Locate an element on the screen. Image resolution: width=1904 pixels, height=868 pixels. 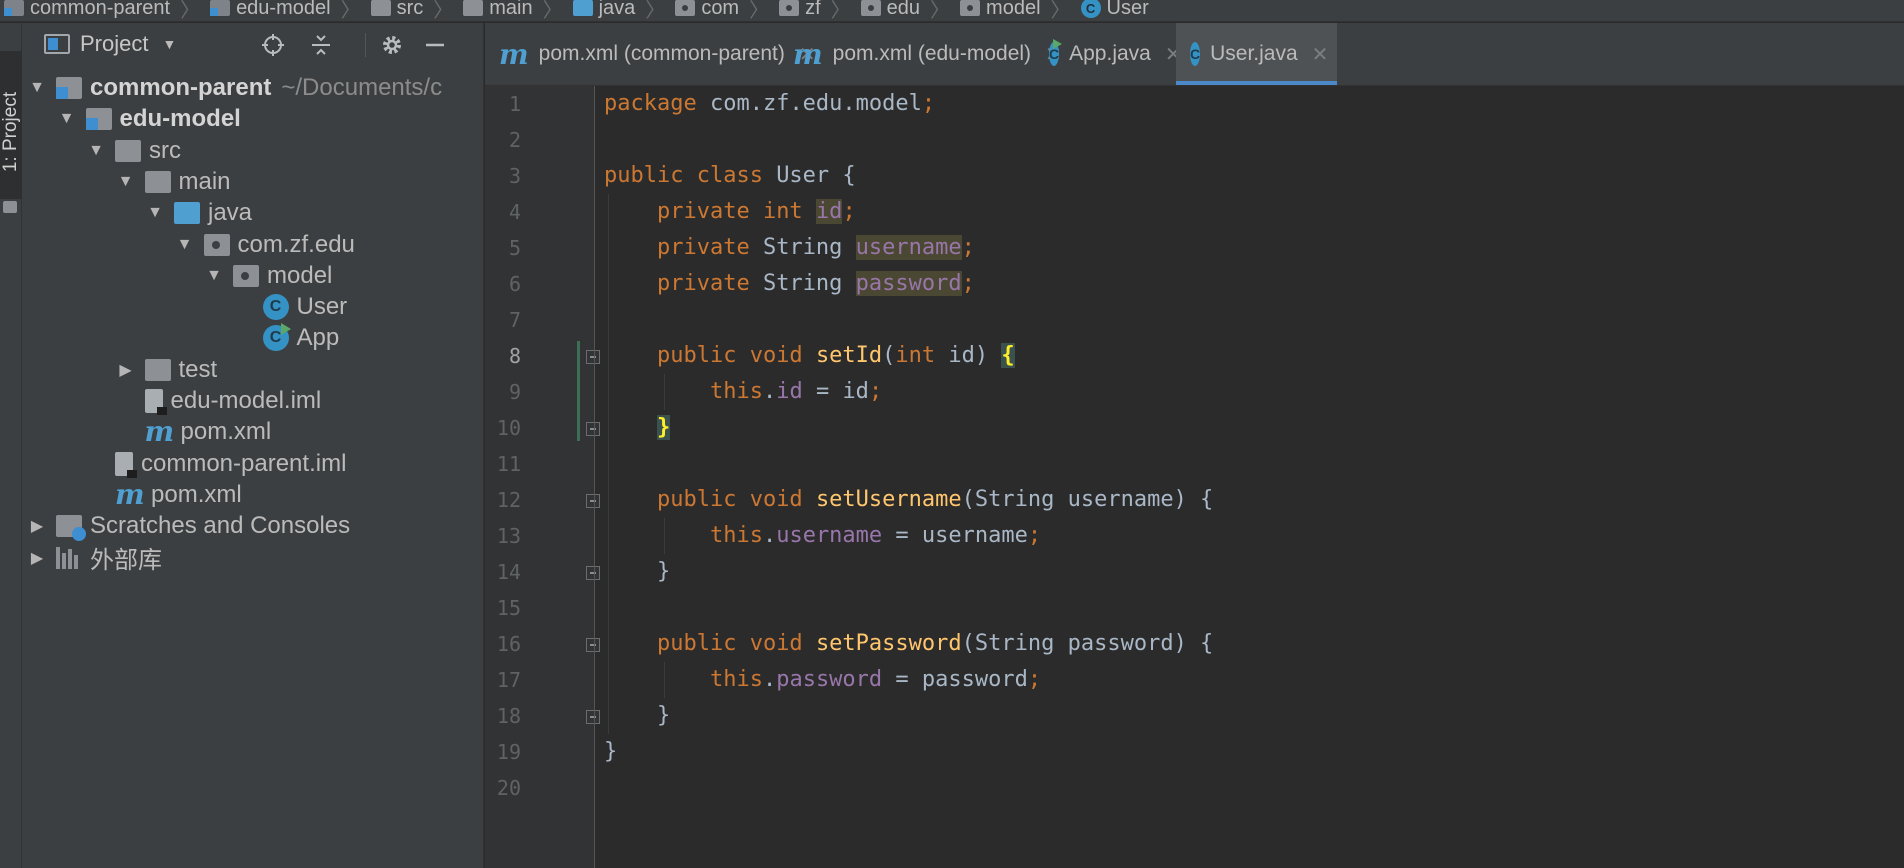
code-line: private String password; is located at coordinates (789, 284).